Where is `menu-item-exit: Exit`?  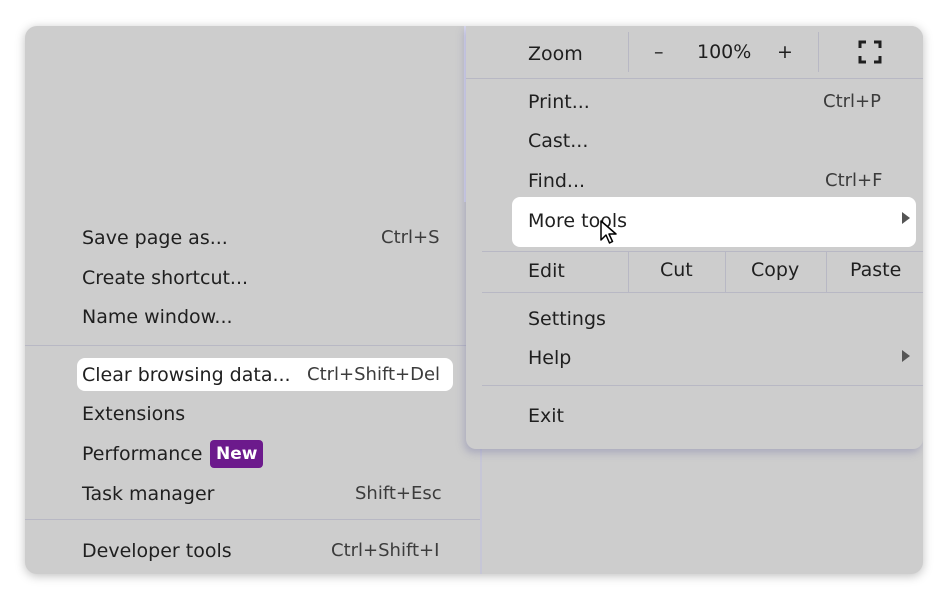
menu-item-exit: Exit is located at coordinates (546, 416).